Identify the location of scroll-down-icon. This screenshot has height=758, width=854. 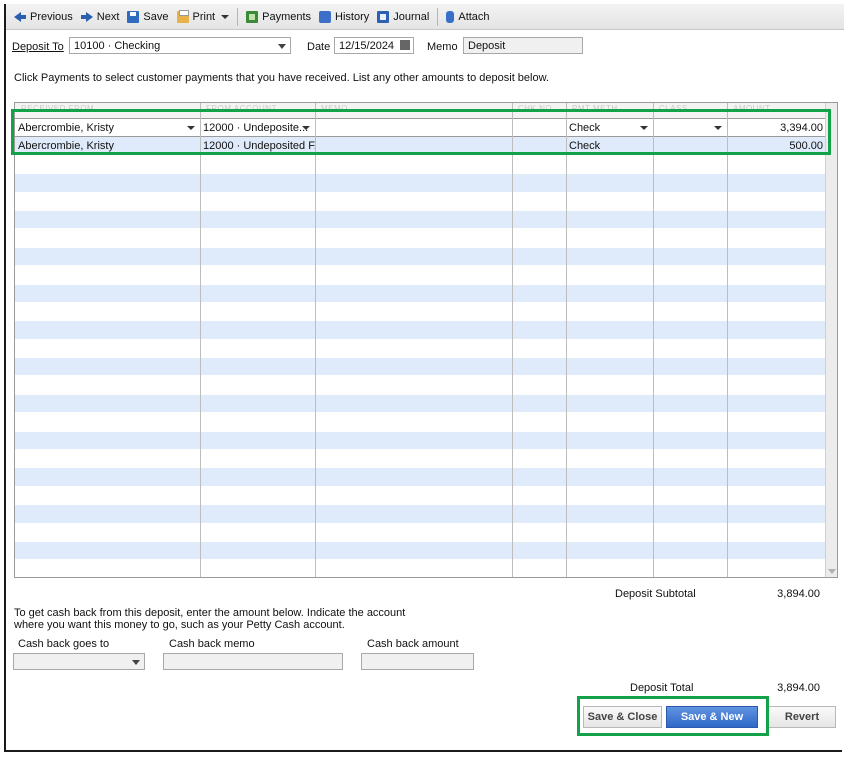
(832, 571).